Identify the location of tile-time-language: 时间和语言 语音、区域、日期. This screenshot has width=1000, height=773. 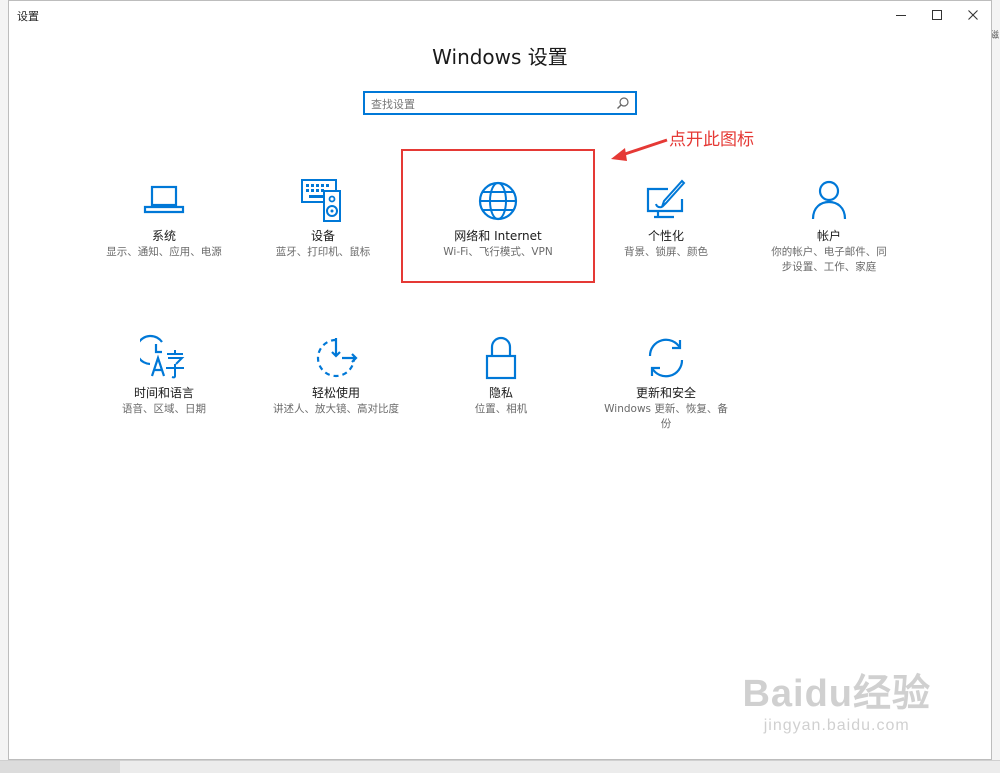
(164, 375).